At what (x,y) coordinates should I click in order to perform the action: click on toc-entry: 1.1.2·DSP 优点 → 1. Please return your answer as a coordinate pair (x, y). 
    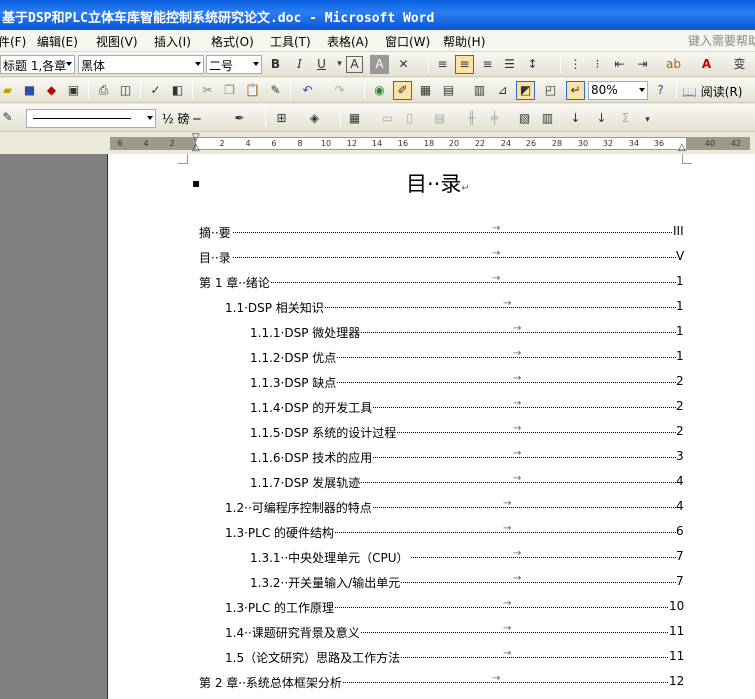
    Looking at the image, I should click on (469, 357).